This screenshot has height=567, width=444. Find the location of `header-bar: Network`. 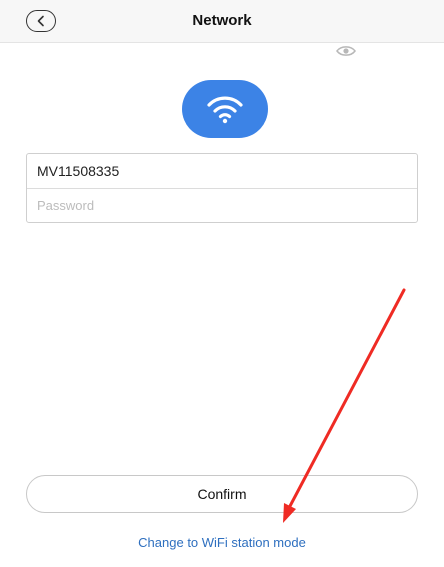

header-bar: Network is located at coordinates (222, 21).